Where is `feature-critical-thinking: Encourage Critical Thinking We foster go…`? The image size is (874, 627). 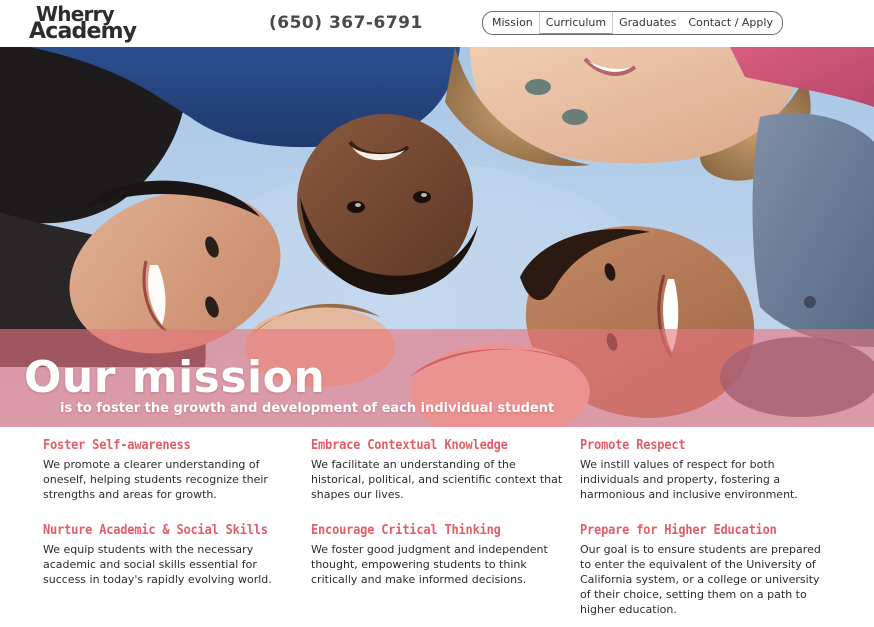
feature-critical-thinking: Encourage Critical Thinking We foster go… is located at coordinates (437, 554).